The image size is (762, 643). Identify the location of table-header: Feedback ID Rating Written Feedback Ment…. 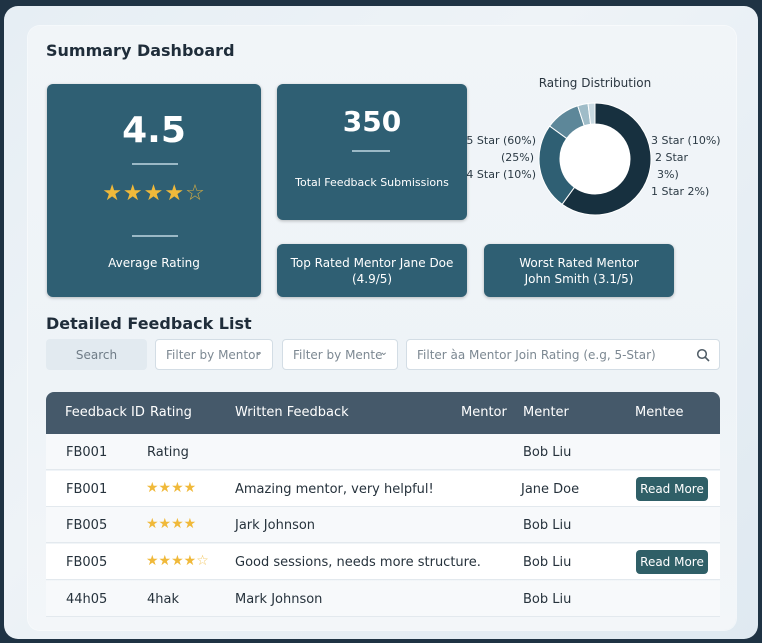
(383, 413).